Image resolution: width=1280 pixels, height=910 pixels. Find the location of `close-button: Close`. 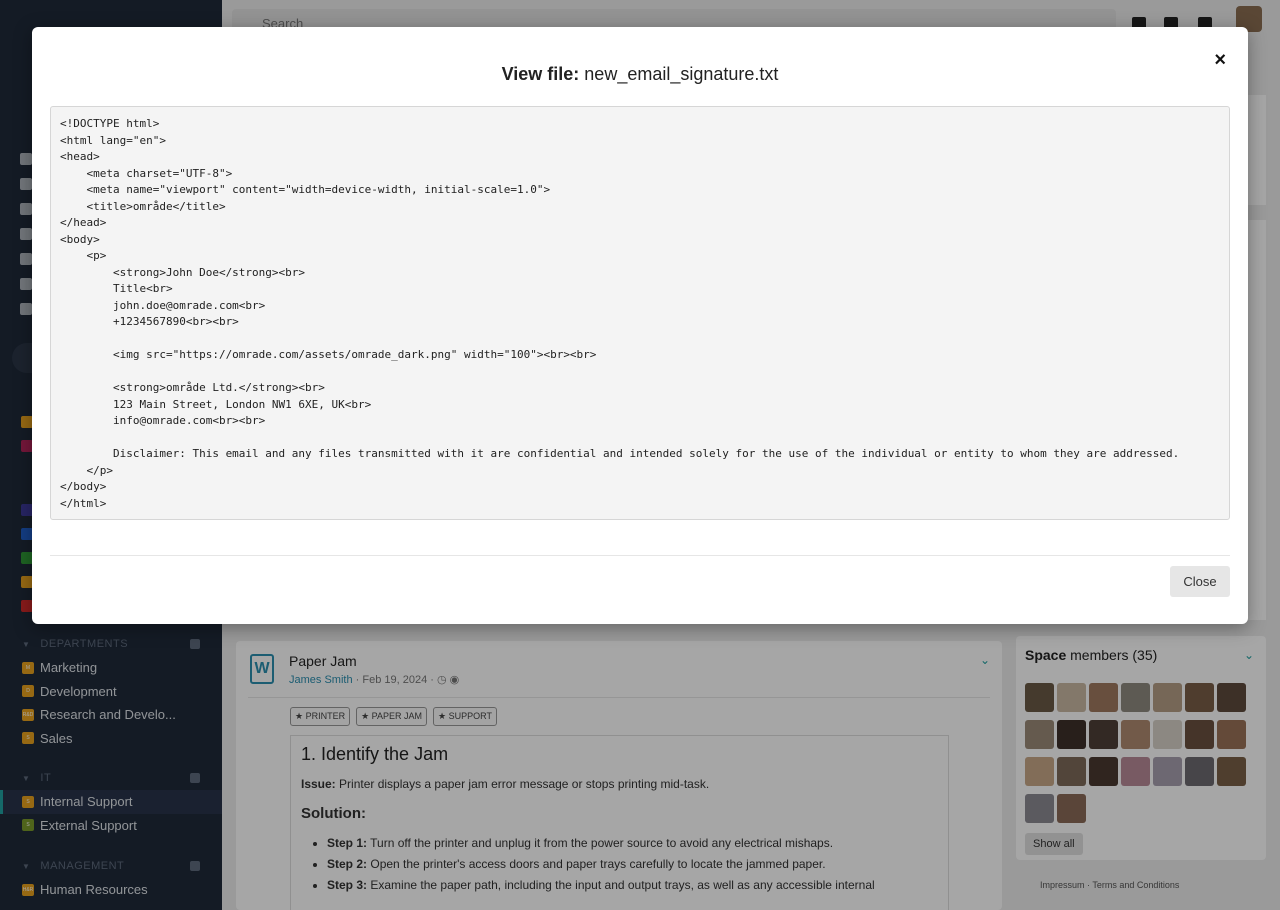

close-button: Close is located at coordinates (1200, 581).